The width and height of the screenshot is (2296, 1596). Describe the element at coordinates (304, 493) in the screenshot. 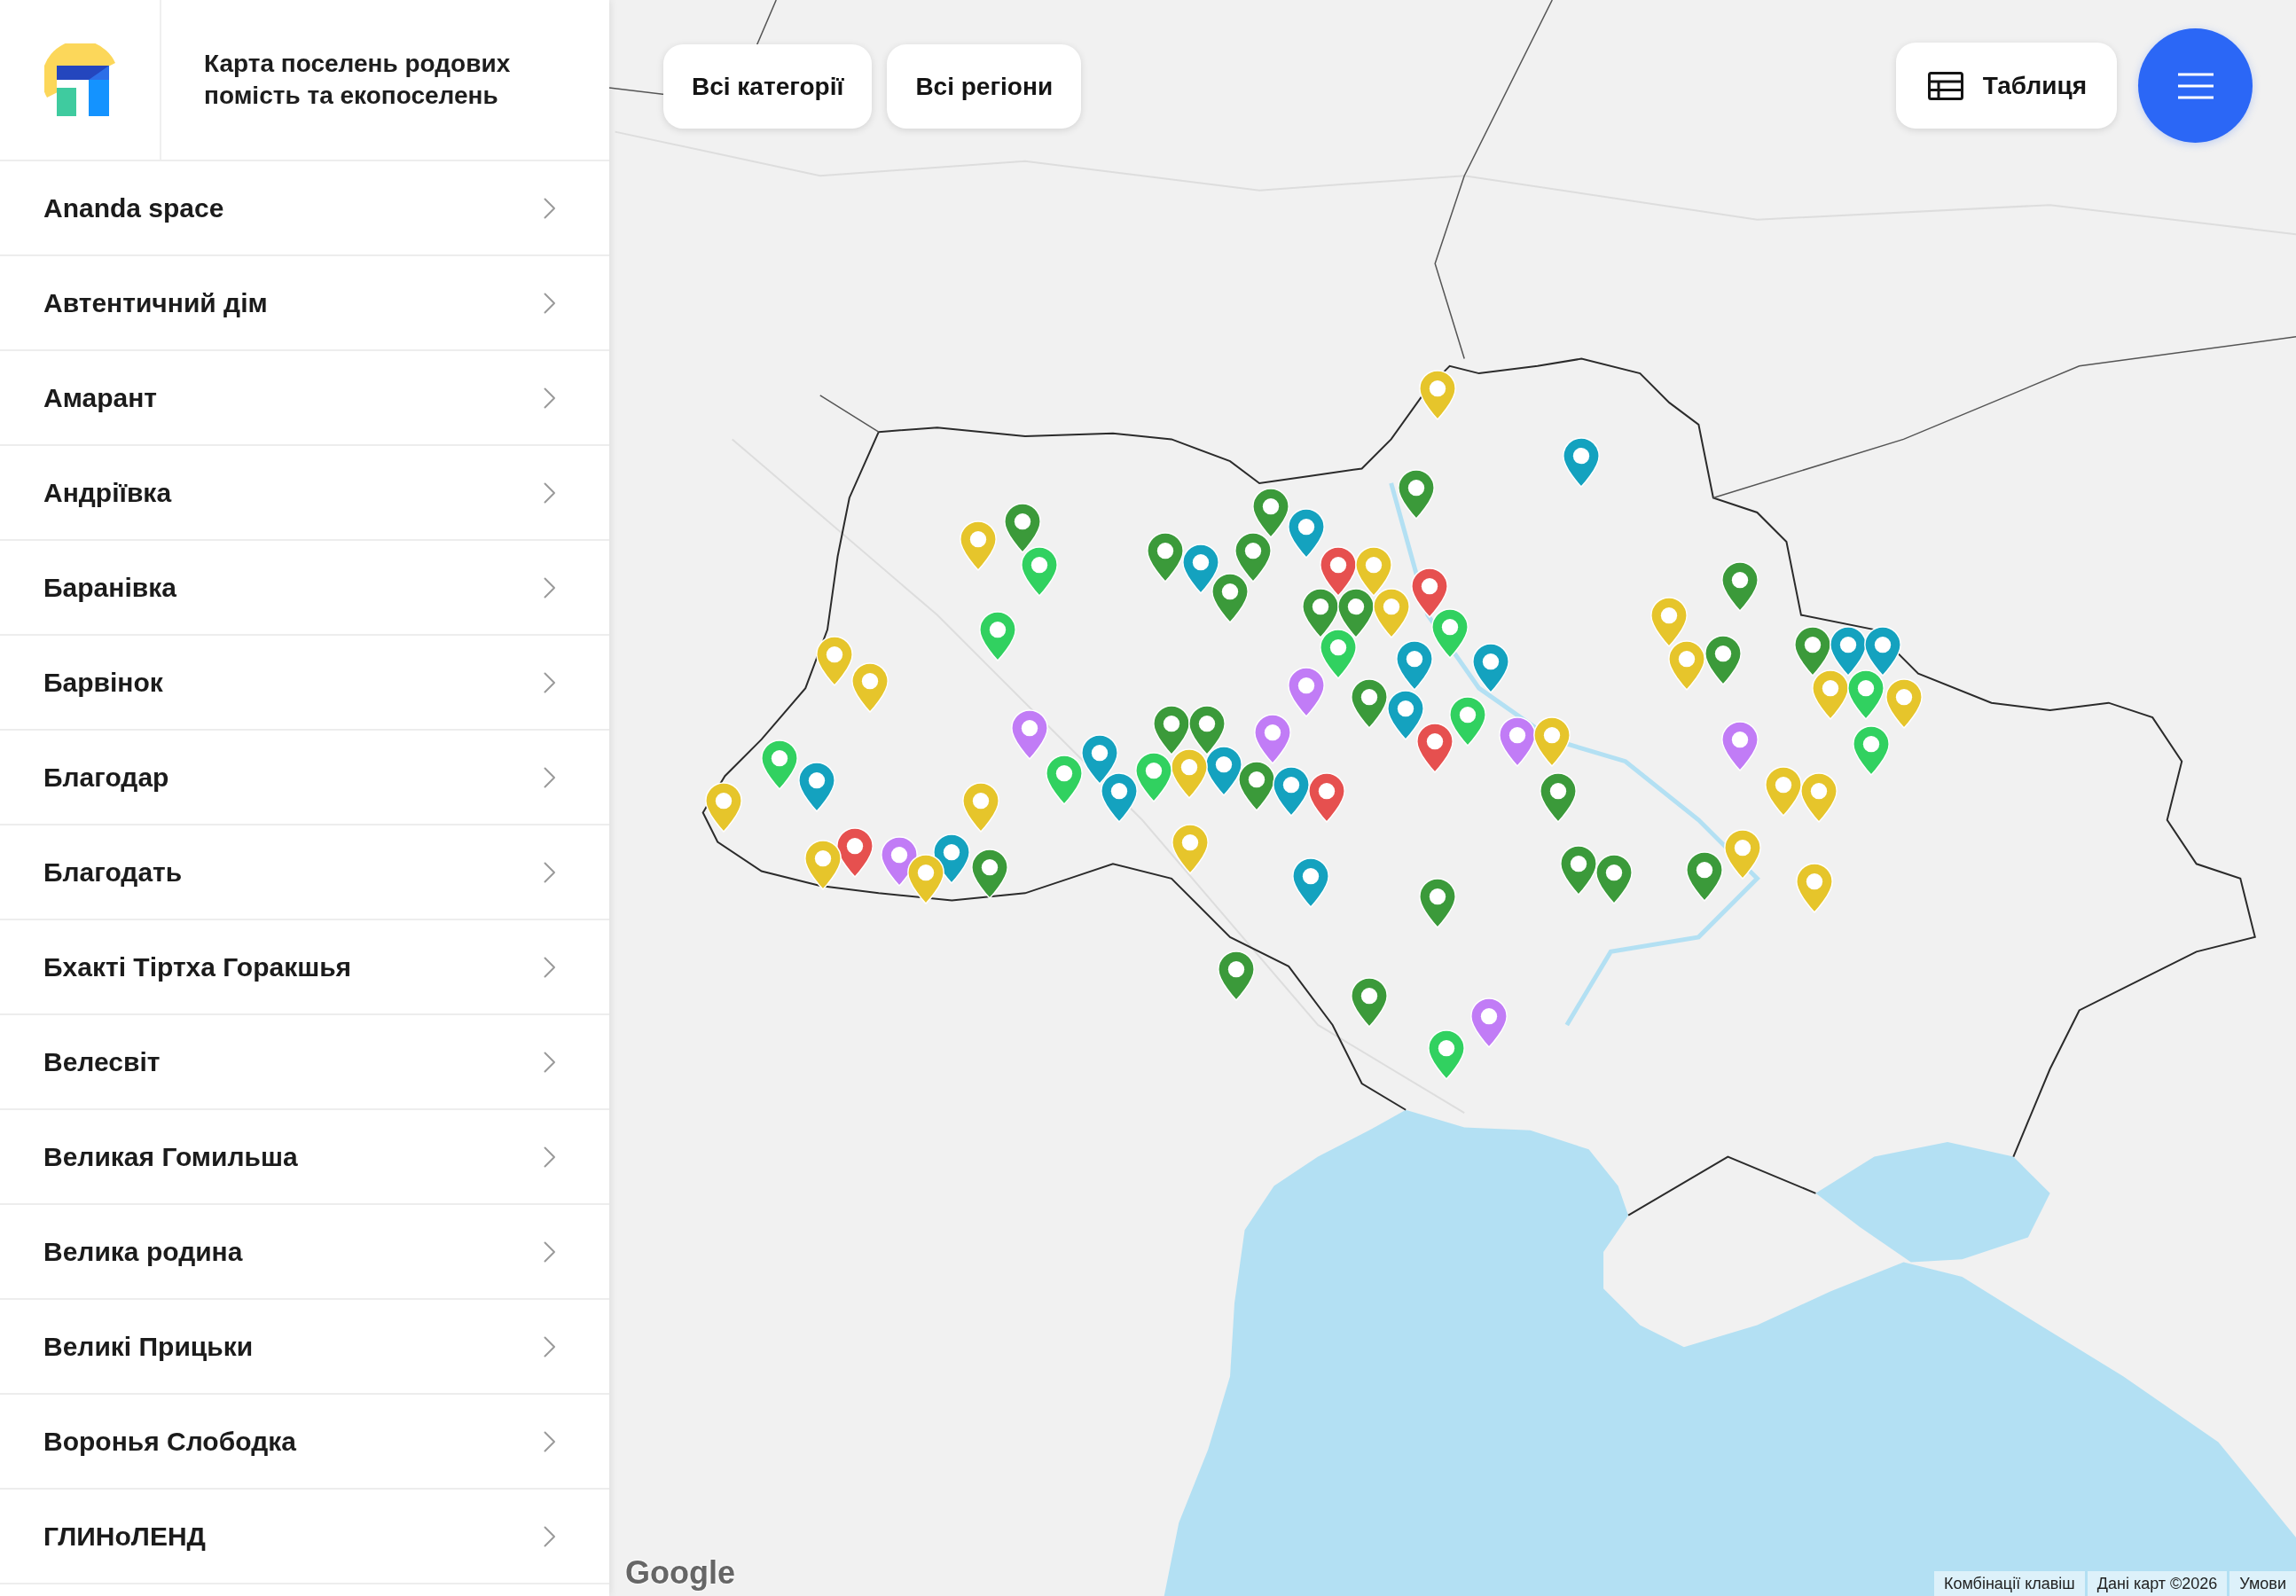

I see `settlement-item: Андріївка` at that location.